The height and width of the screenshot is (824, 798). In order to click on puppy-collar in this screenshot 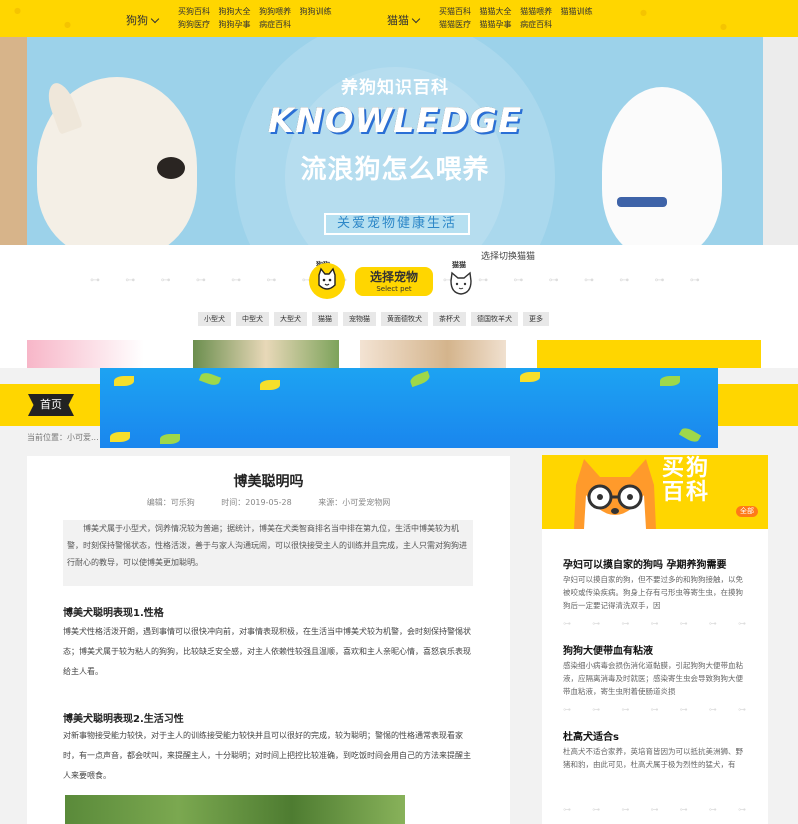, I will do `click(642, 202)`.